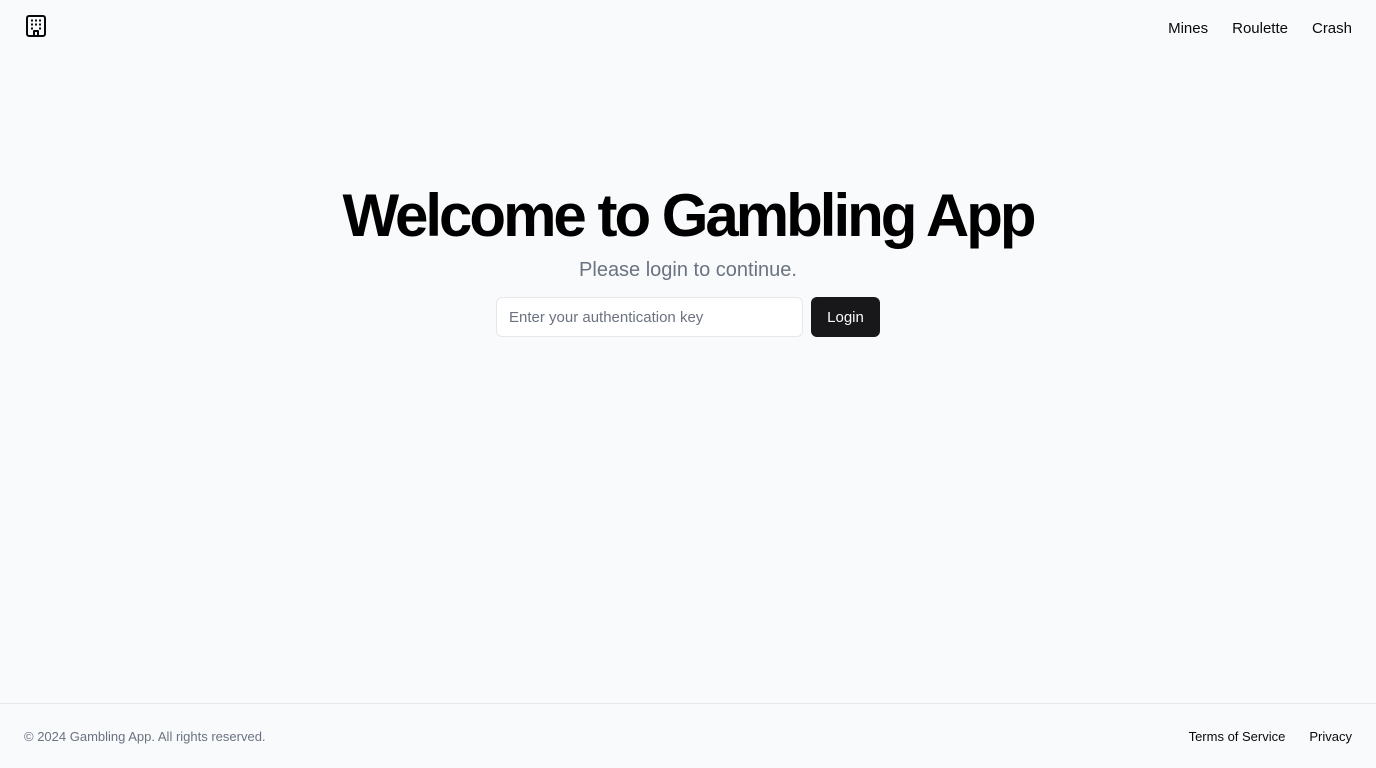 This screenshot has height=768, width=1376. What do you see at coordinates (689, 215) in the screenshot?
I see `page-title: Welcome to Gambling App` at bounding box center [689, 215].